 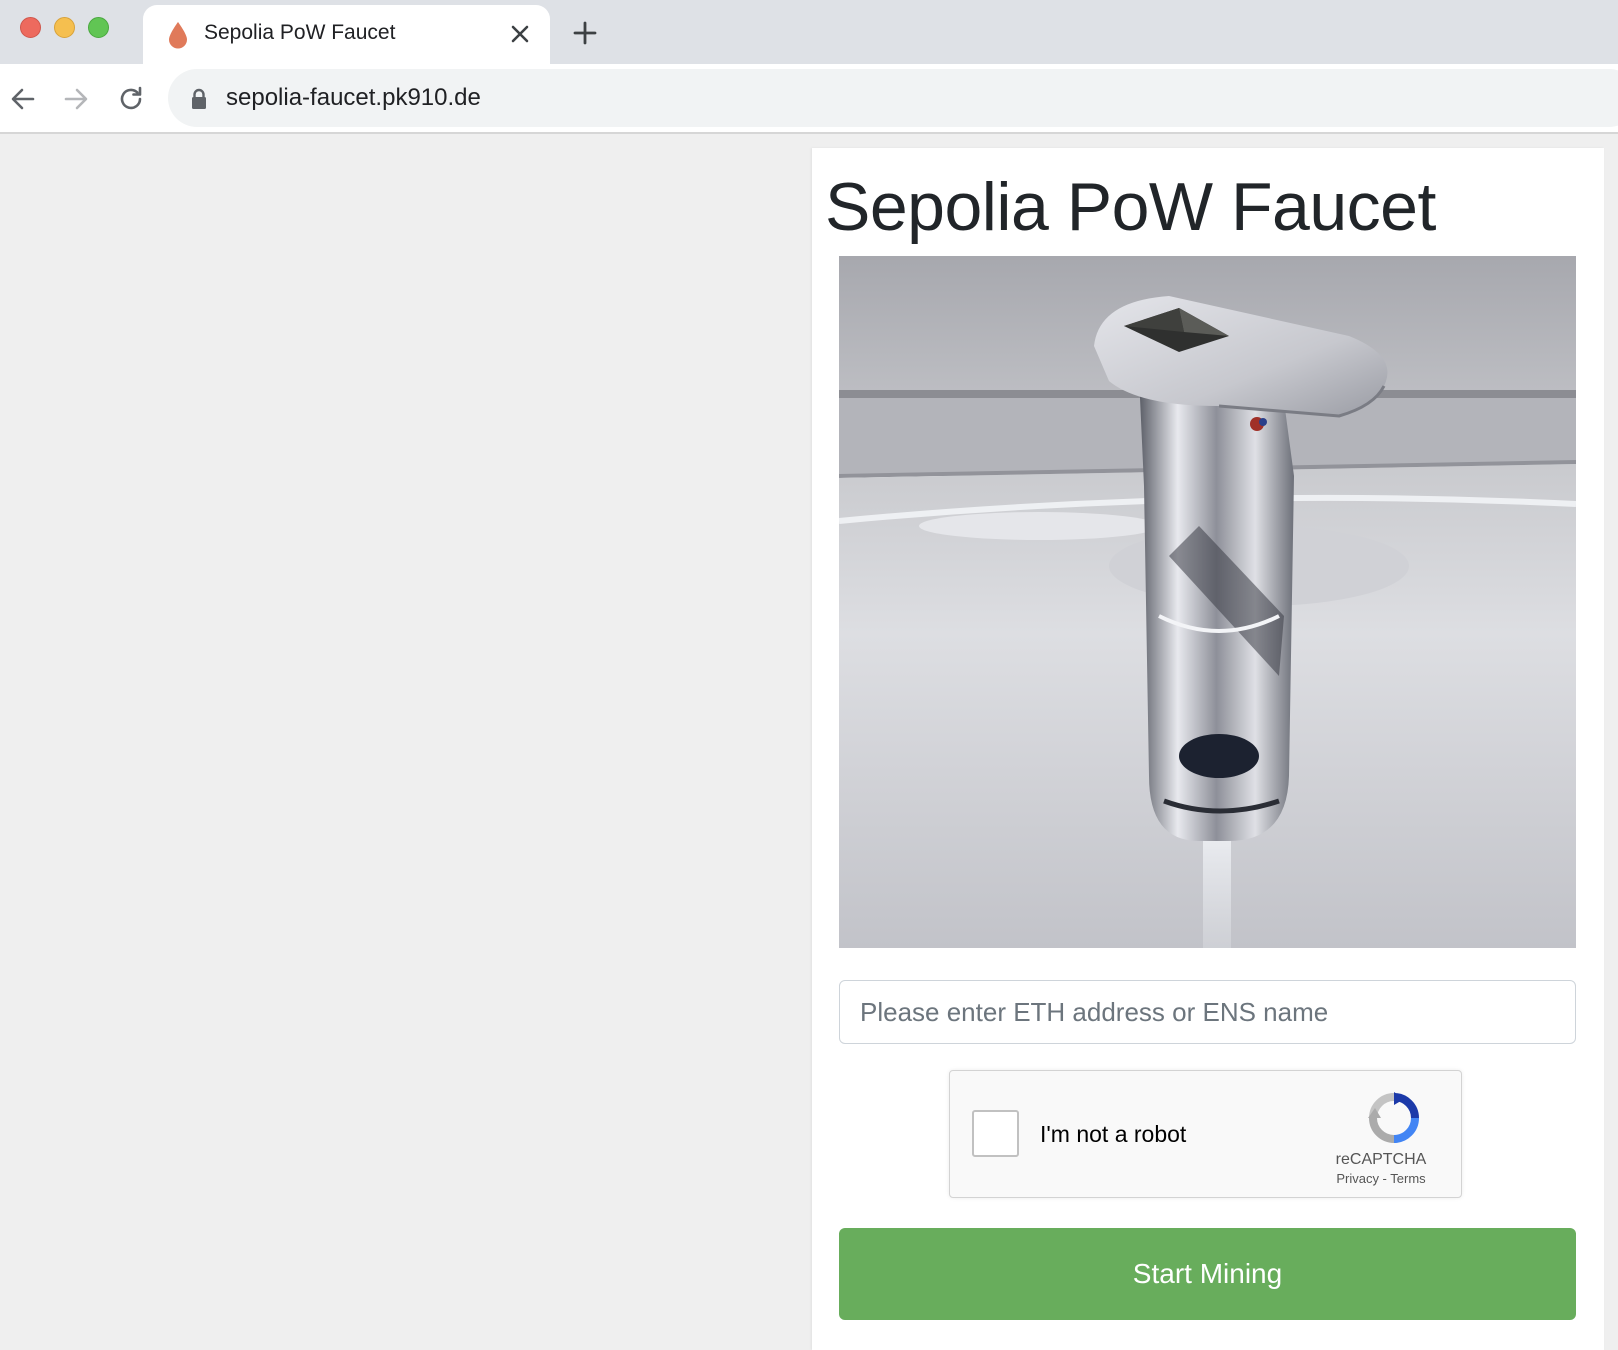 What do you see at coordinates (893, 98) in the screenshot?
I see `address-bar: sepolia-faucet.pk910.de` at bounding box center [893, 98].